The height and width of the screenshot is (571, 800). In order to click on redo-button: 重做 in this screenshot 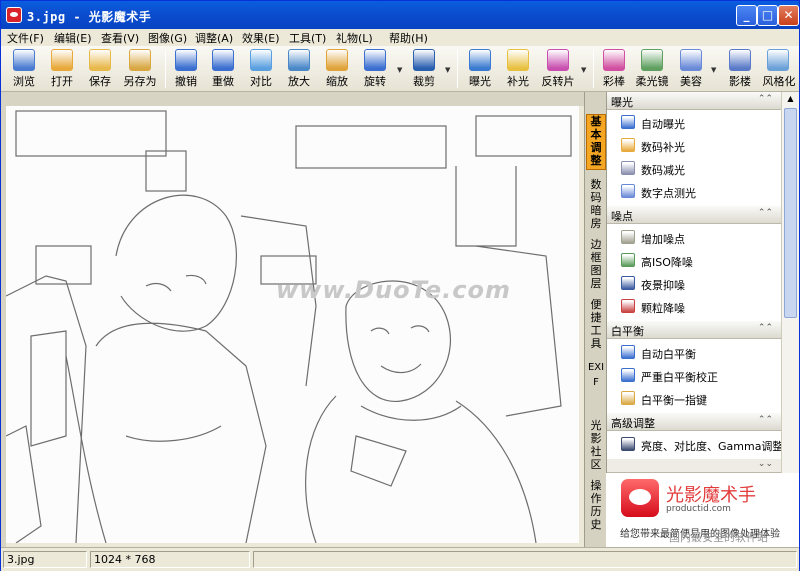, I will do `click(223, 69)`.